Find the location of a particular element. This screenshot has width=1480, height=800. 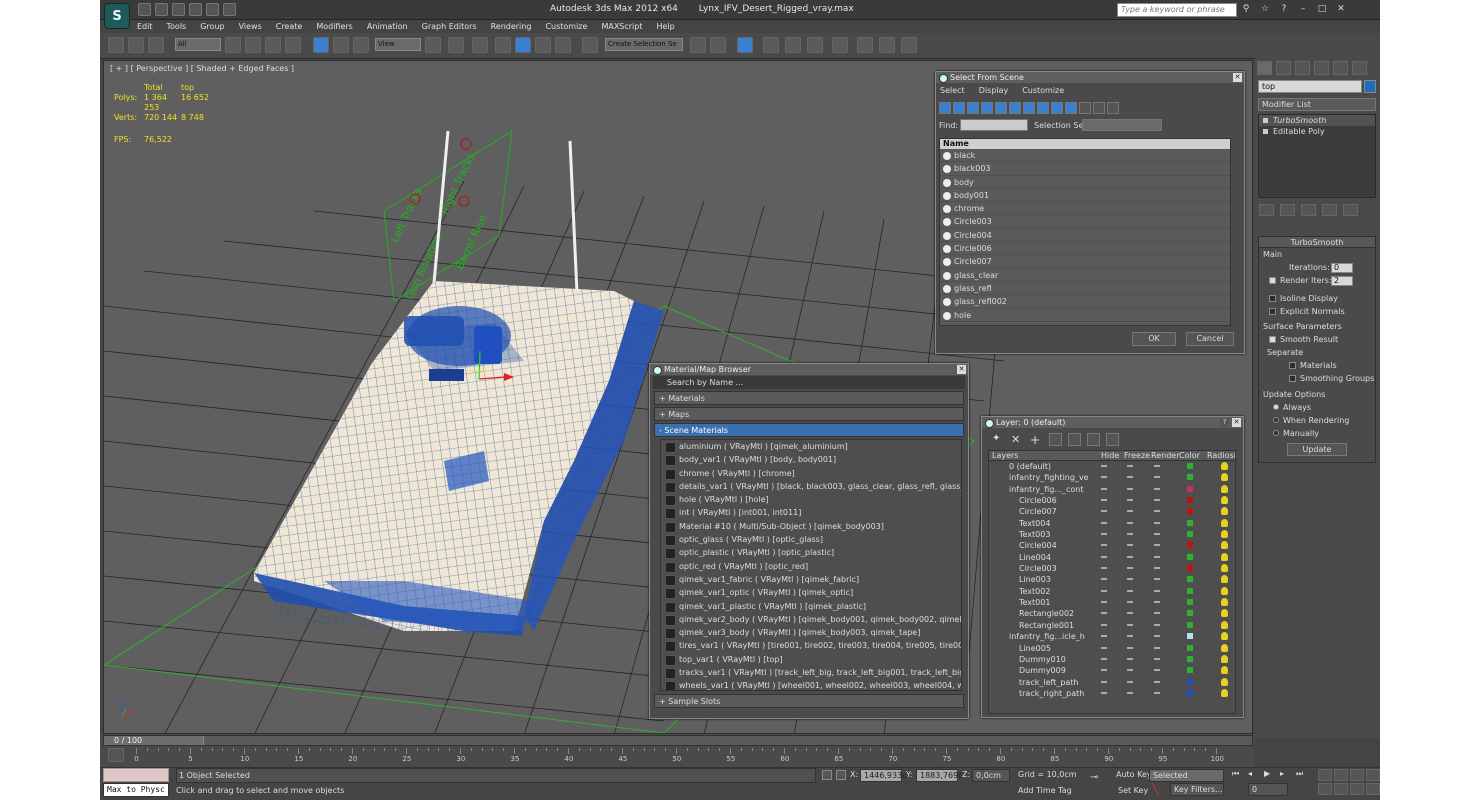

curve-editor-icon is located at coordinates (793, 45).